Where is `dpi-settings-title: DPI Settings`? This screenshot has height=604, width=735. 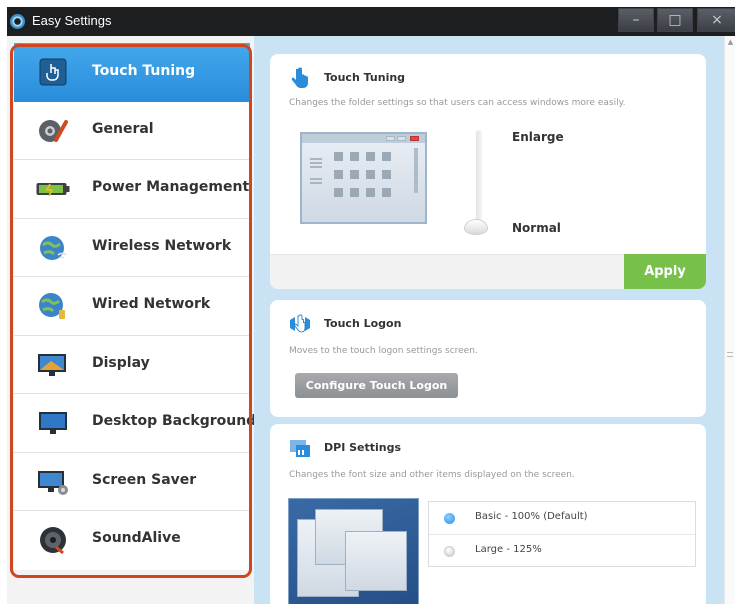 dpi-settings-title: DPI Settings is located at coordinates (363, 447).